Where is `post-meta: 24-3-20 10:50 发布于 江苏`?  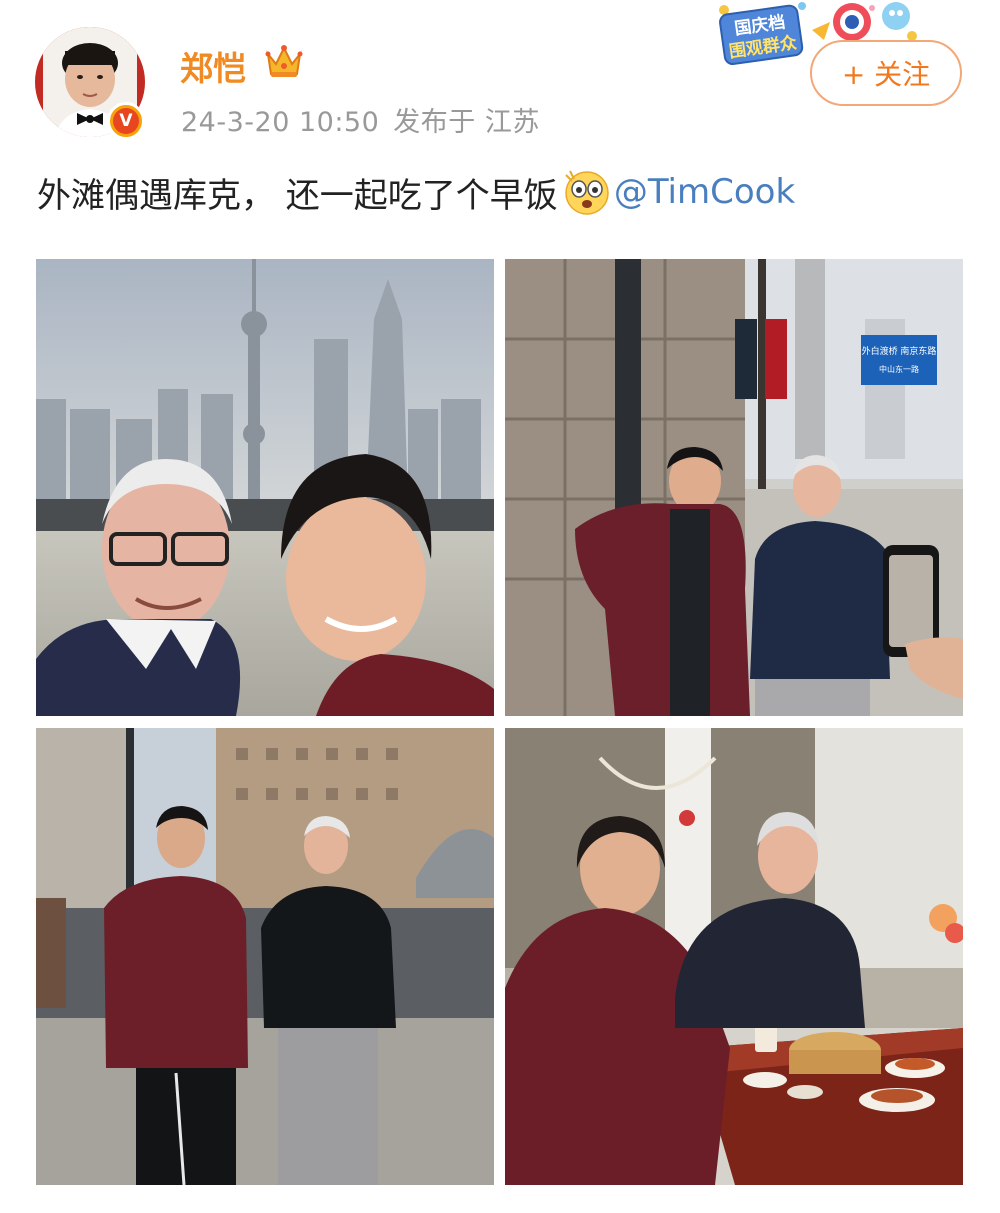 post-meta: 24-3-20 10:50 发布于 江苏 is located at coordinates (360, 119).